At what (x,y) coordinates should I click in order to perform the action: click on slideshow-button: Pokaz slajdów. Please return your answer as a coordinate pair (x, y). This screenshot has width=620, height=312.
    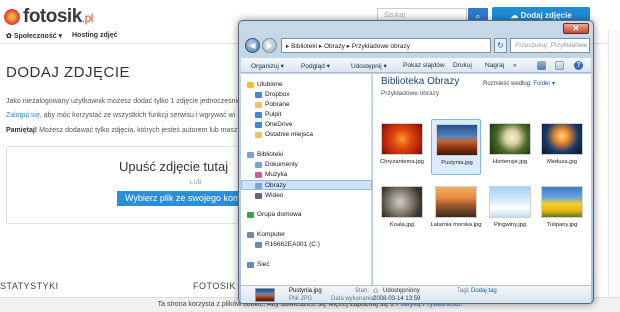
    Looking at the image, I should click on (424, 65).